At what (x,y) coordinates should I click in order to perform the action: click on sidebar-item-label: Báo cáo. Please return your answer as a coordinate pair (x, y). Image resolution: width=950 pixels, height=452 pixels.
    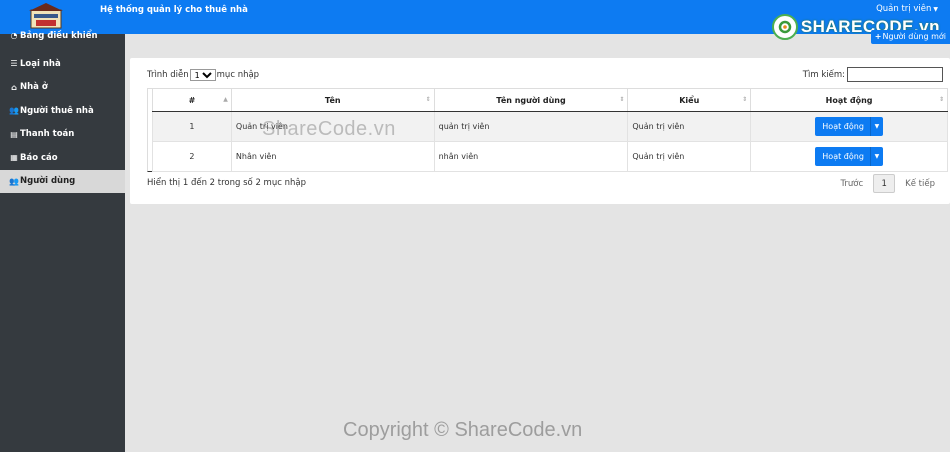
    Looking at the image, I should click on (39, 157).